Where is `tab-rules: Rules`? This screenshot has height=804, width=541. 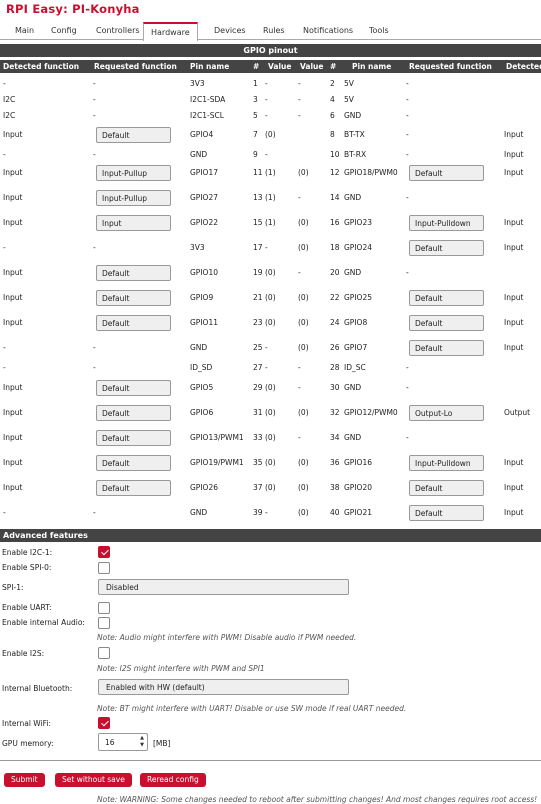 tab-rules: Rules is located at coordinates (274, 30).